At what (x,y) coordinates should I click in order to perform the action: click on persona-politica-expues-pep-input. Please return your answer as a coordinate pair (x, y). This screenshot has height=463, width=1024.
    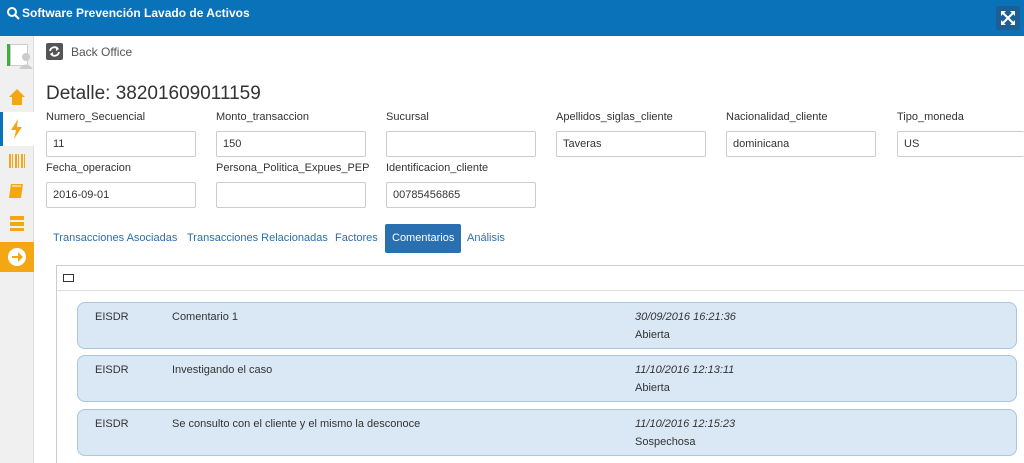
    Looking at the image, I should click on (291, 195).